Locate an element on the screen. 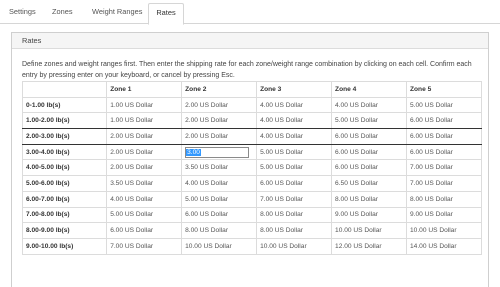 This screenshot has height=287, width=500. column-header-weight is located at coordinates (64, 89).